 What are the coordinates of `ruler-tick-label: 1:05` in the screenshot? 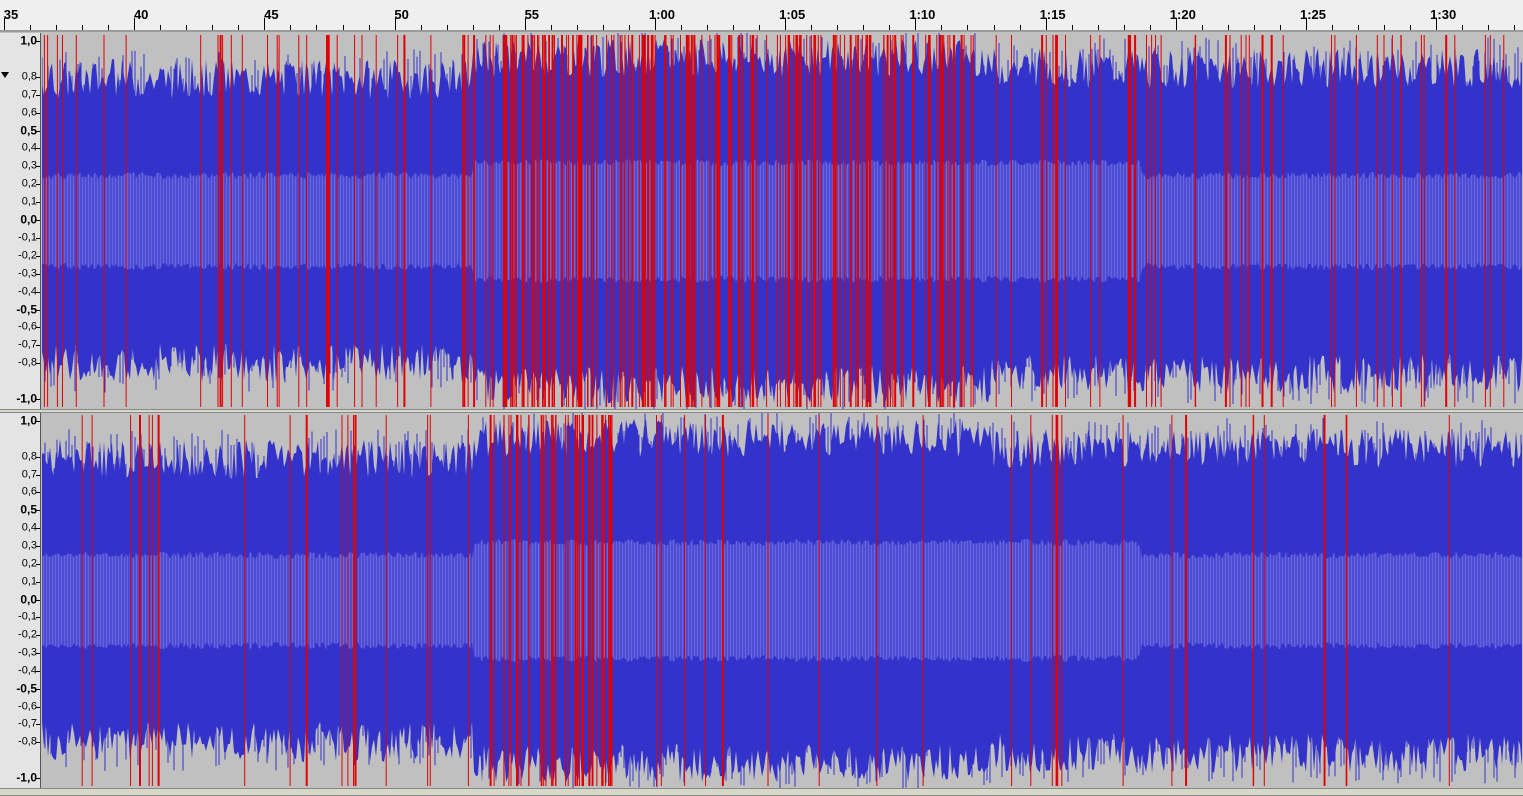 It's located at (792, 14).